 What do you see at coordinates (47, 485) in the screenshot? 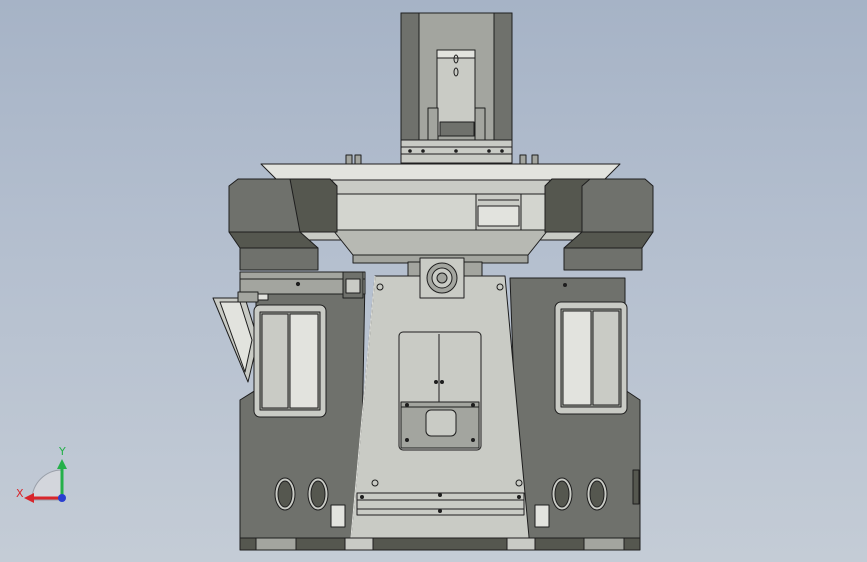
I see `triad-base-icon` at bounding box center [47, 485].